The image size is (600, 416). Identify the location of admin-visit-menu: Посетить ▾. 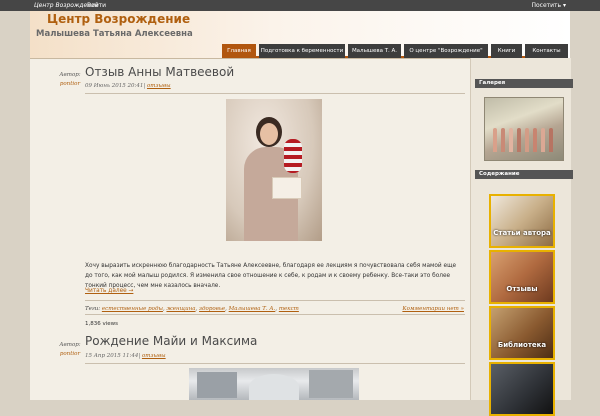
(548, 5).